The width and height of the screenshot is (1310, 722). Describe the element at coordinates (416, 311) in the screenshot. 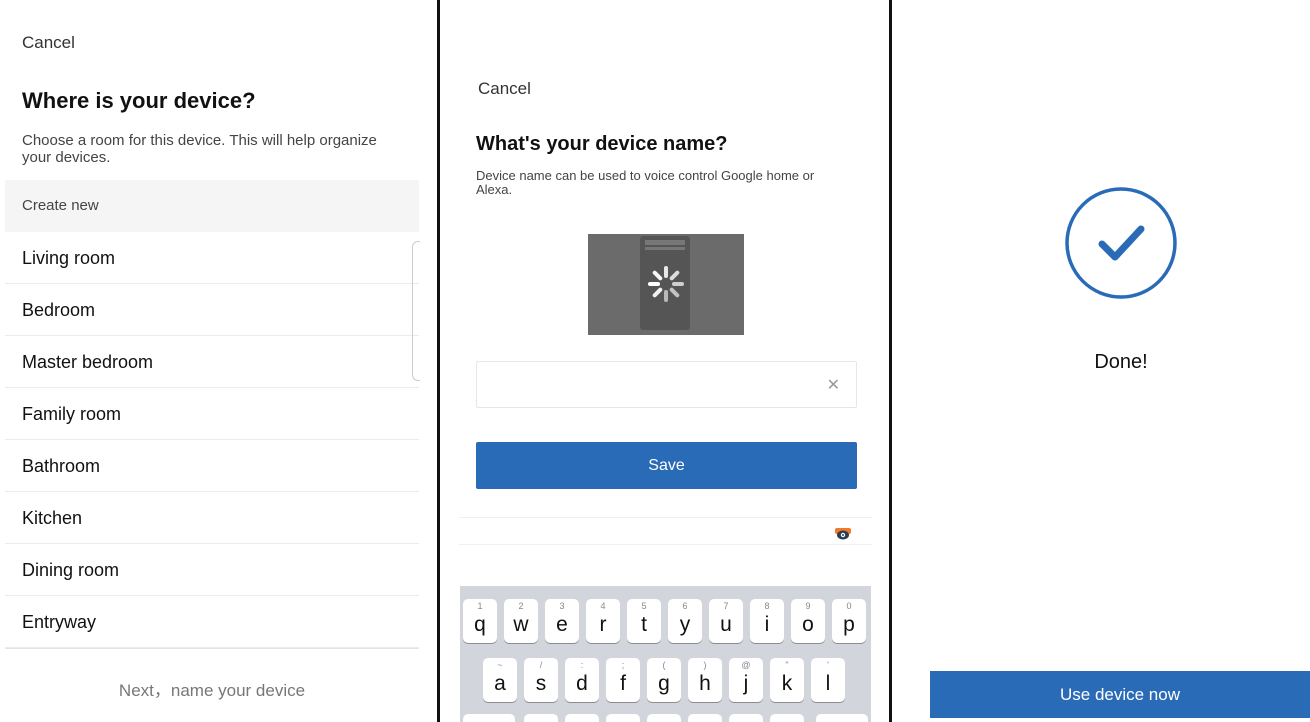

I see `scroll-indicator` at that location.